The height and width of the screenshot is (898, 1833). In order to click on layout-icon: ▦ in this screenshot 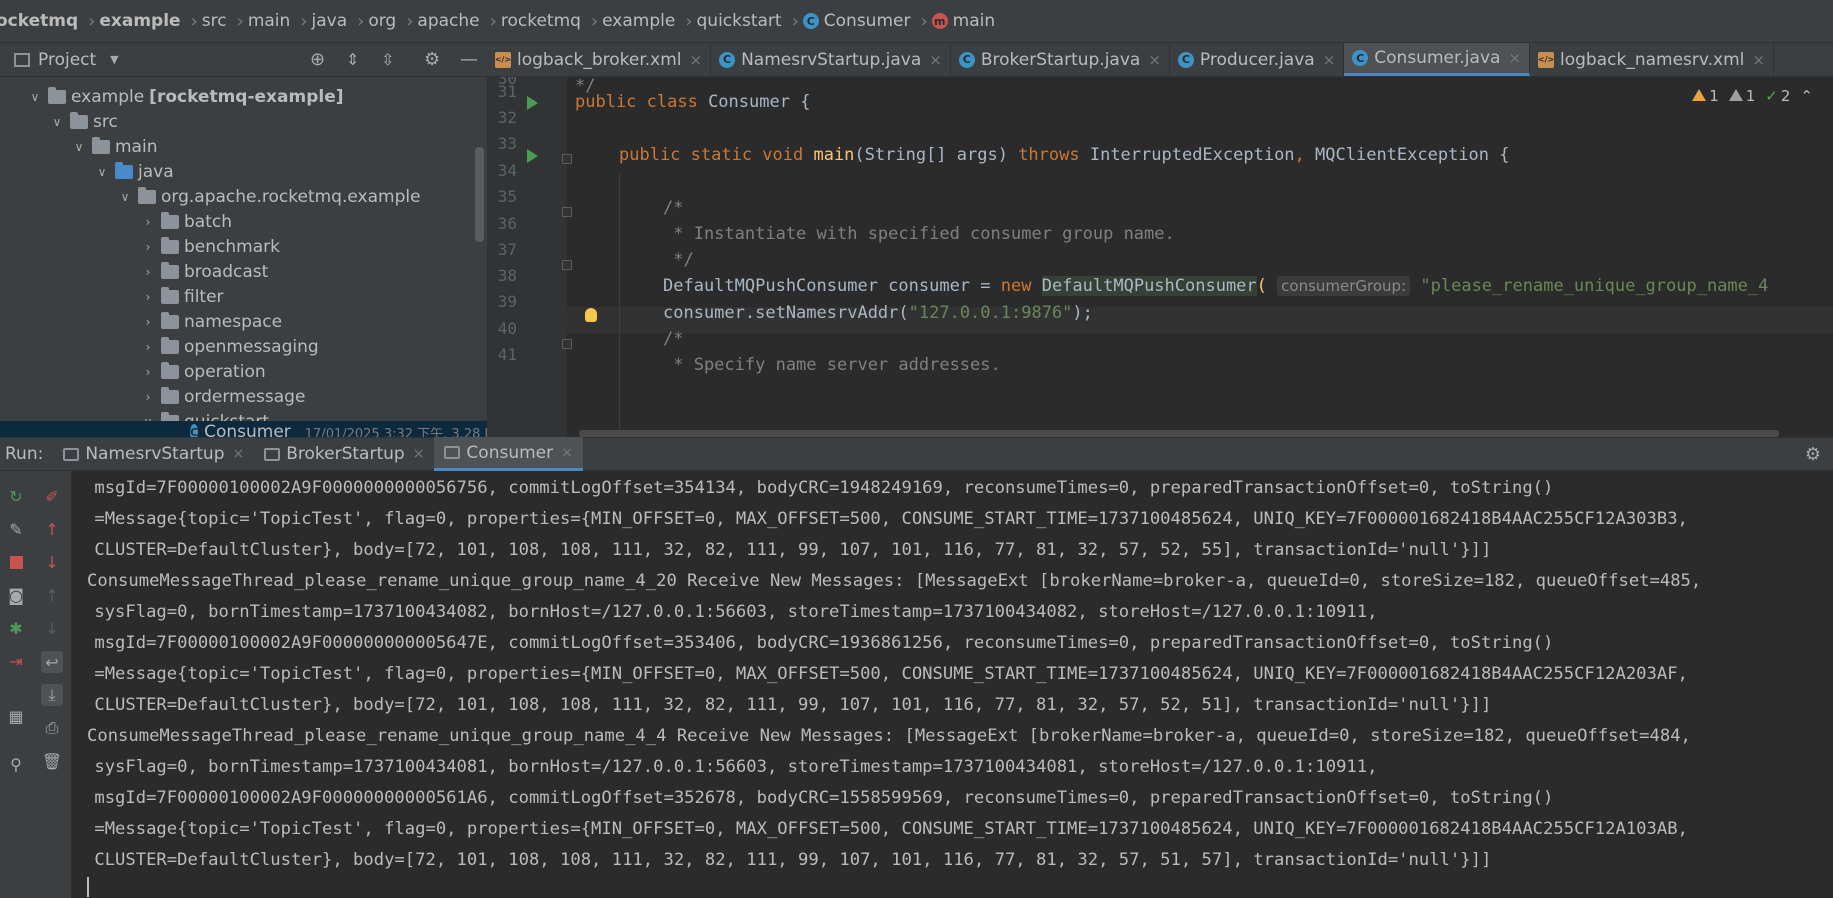, I will do `click(16, 716)`.